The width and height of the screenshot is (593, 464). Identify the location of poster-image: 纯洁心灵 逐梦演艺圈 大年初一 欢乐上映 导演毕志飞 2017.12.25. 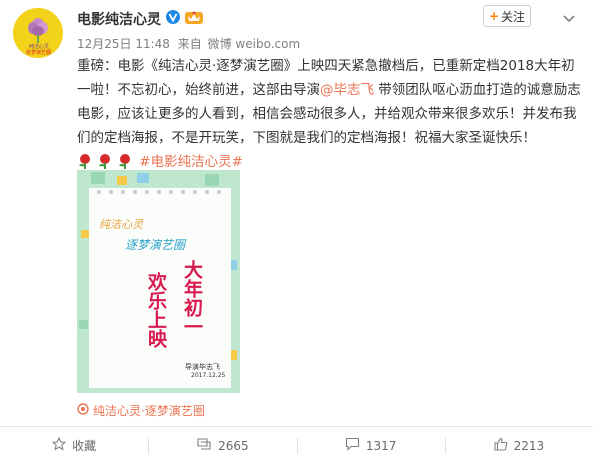
(158, 281).